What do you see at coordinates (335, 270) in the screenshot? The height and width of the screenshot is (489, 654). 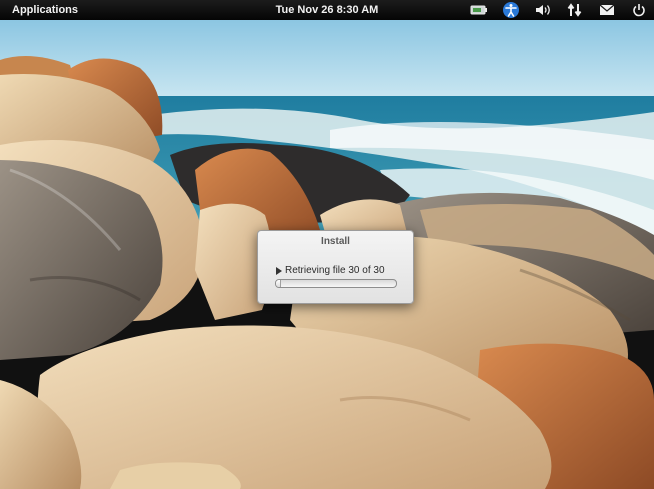 I see `status-text: Retrieving file 30 of 30` at bounding box center [335, 270].